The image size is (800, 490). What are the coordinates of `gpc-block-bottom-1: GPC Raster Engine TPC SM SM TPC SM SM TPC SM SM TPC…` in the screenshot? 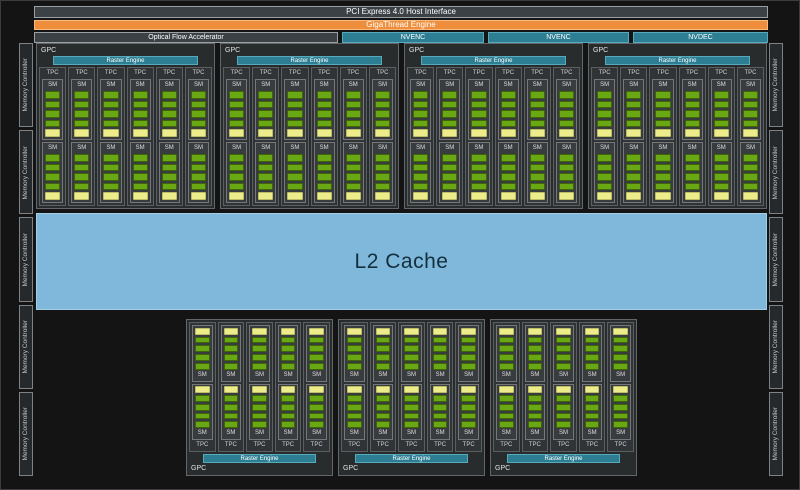 It's located at (259, 397).